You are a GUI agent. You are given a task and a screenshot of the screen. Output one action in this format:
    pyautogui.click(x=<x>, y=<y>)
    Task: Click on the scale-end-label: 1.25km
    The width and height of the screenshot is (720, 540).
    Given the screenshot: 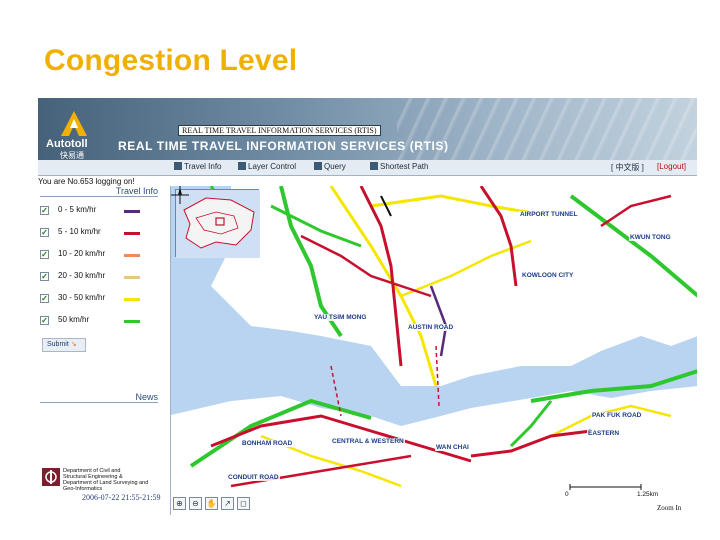 What is the action you would take?
    pyautogui.click(x=648, y=494)
    